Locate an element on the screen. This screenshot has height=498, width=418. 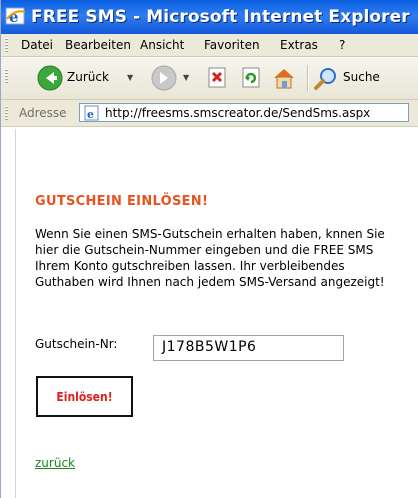
back-link: zurück is located at coordinates (55, 463).